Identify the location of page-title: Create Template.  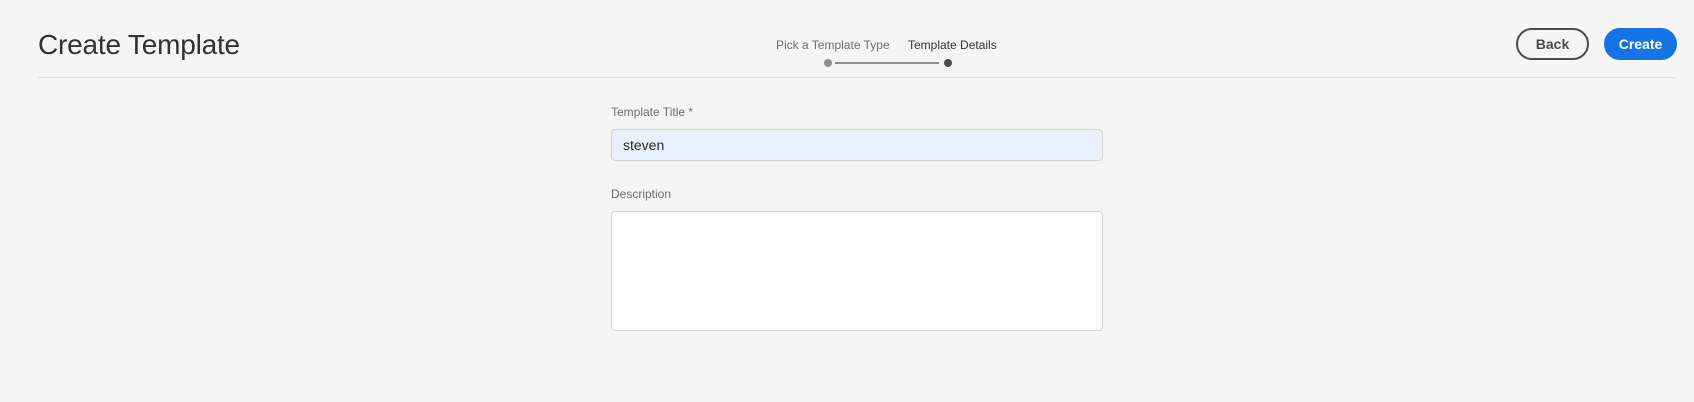
(139, 44).